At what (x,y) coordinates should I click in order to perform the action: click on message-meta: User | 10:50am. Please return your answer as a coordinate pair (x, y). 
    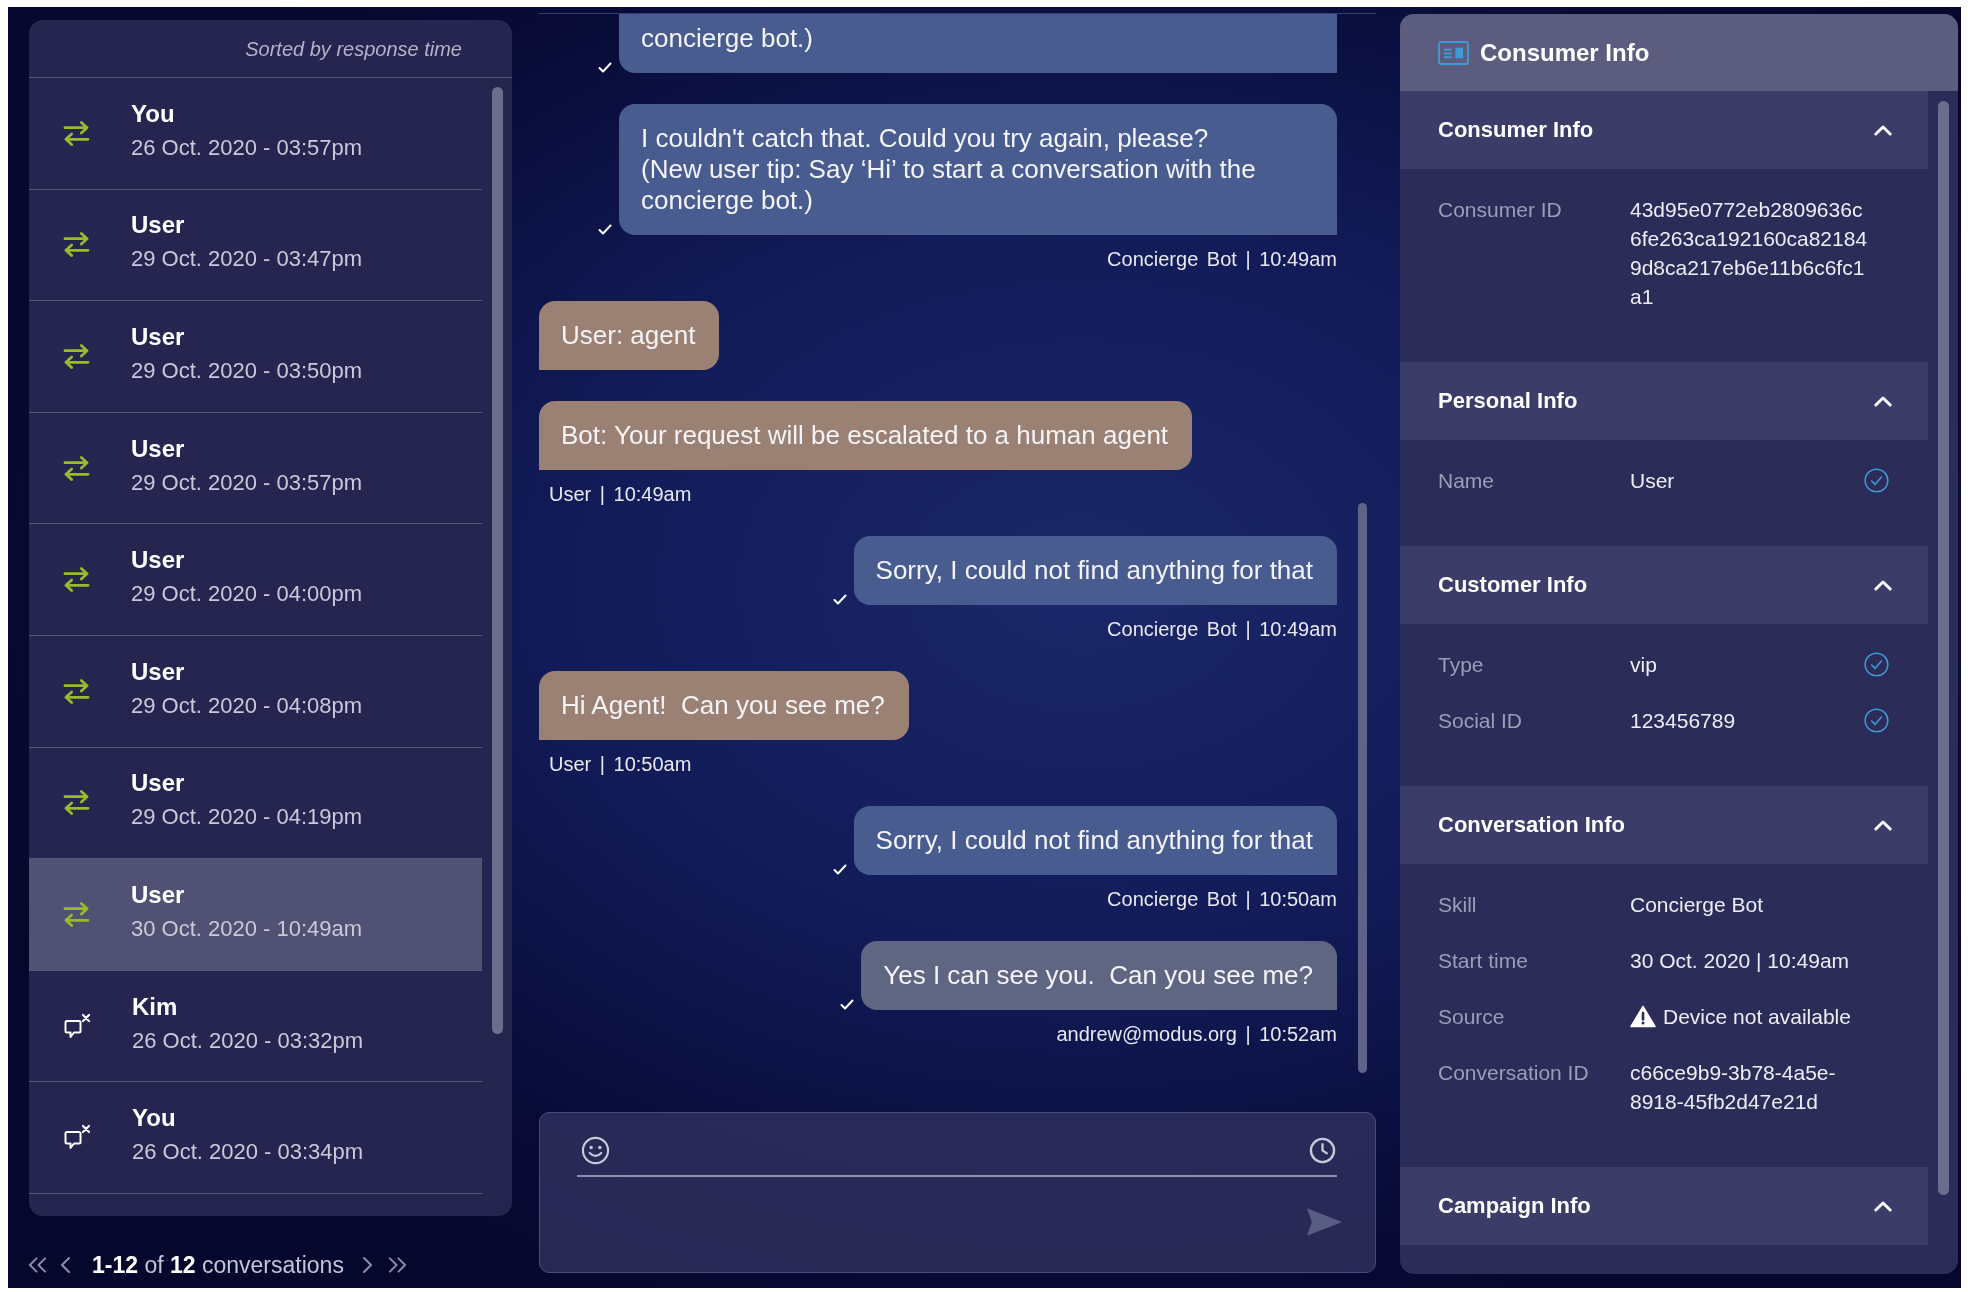
    Looking at the image, I should click on (620, 764).